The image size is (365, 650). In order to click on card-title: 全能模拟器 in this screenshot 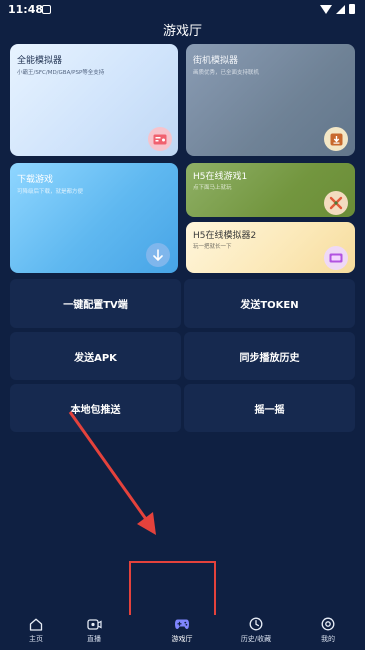, I will do `click(40, 61)`.